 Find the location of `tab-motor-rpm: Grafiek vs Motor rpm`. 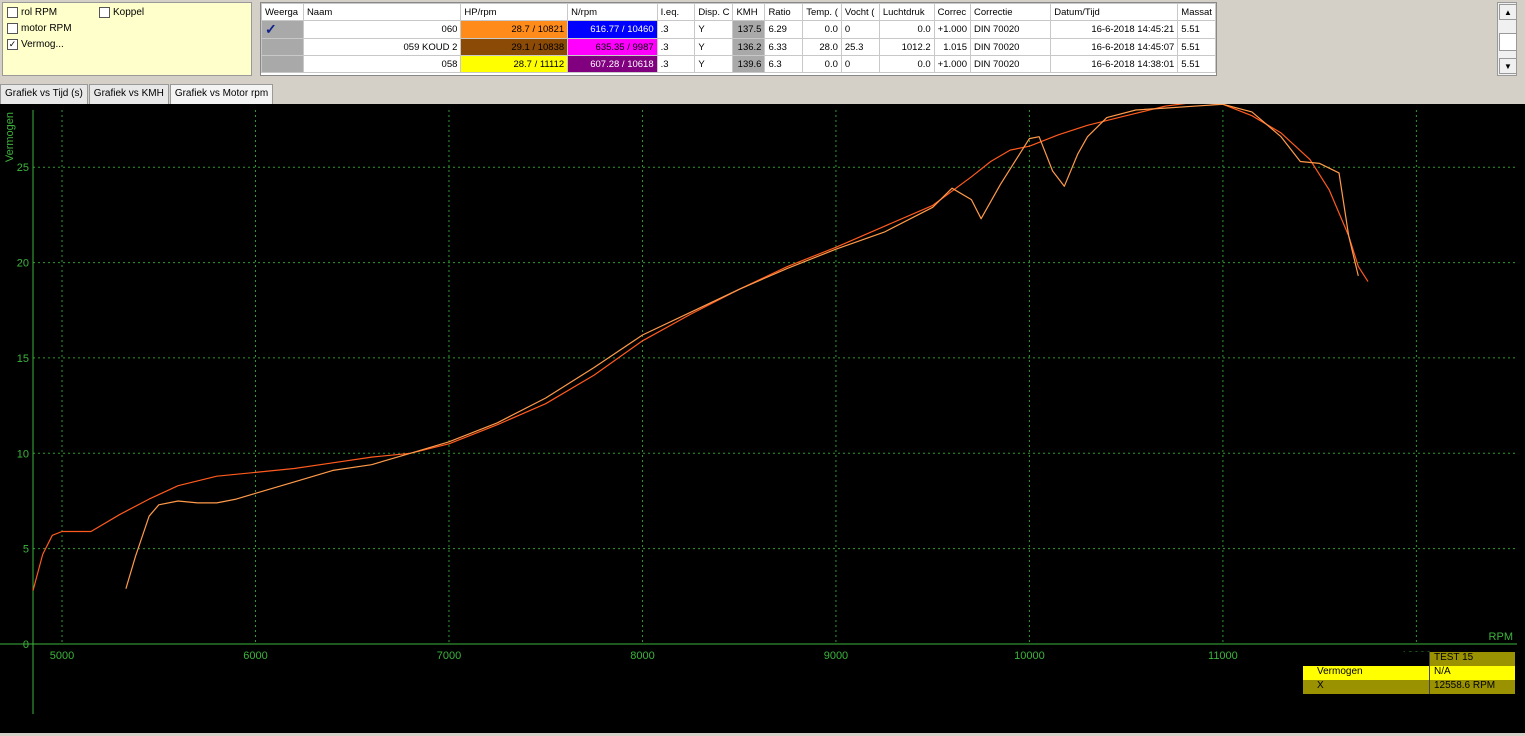

tab-motor-rpm: Grafiek vs Motor rpm is located at coordinates (221, 94).